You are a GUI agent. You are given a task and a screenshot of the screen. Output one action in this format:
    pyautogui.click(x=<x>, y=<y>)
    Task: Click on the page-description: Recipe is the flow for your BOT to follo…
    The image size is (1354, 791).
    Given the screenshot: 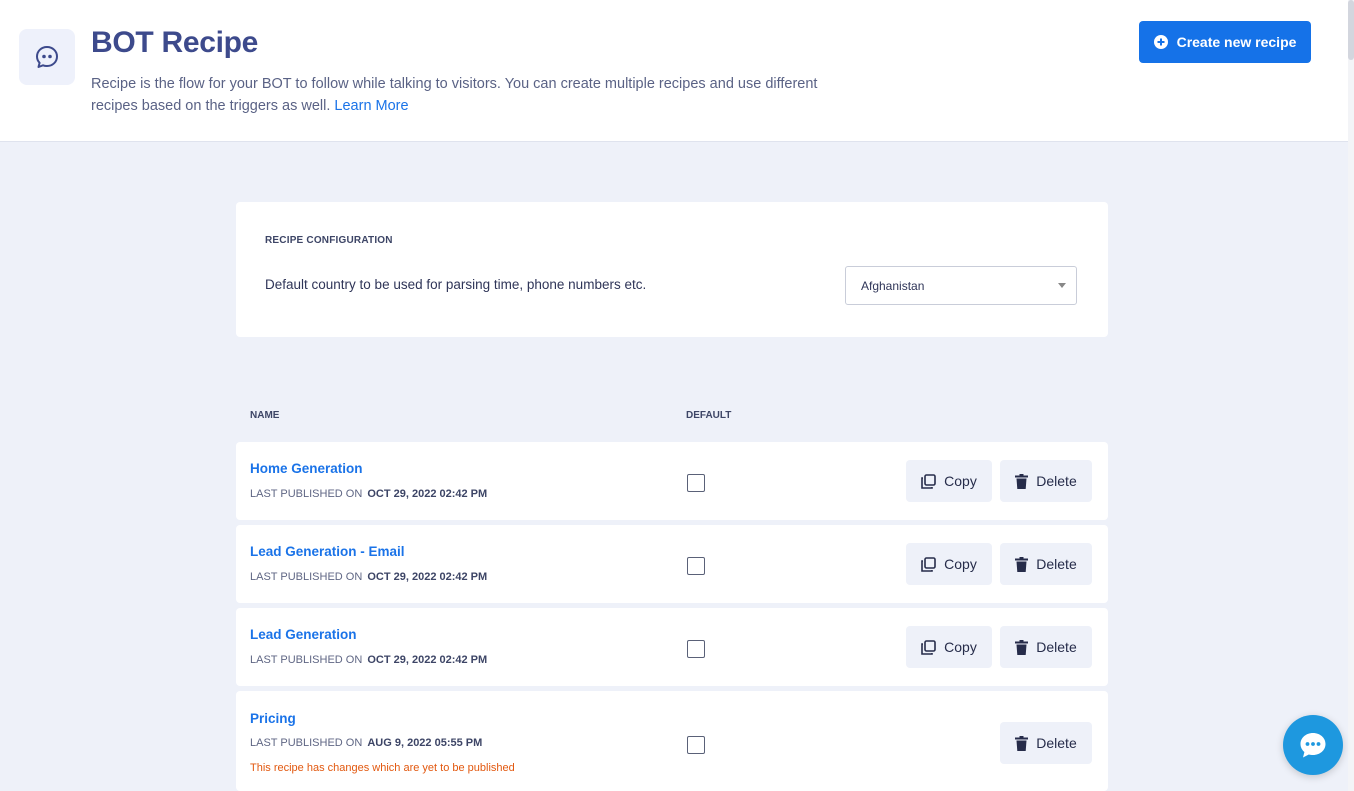 What is the action you would take?
    pyautogui.click(x=461, y=95)
    